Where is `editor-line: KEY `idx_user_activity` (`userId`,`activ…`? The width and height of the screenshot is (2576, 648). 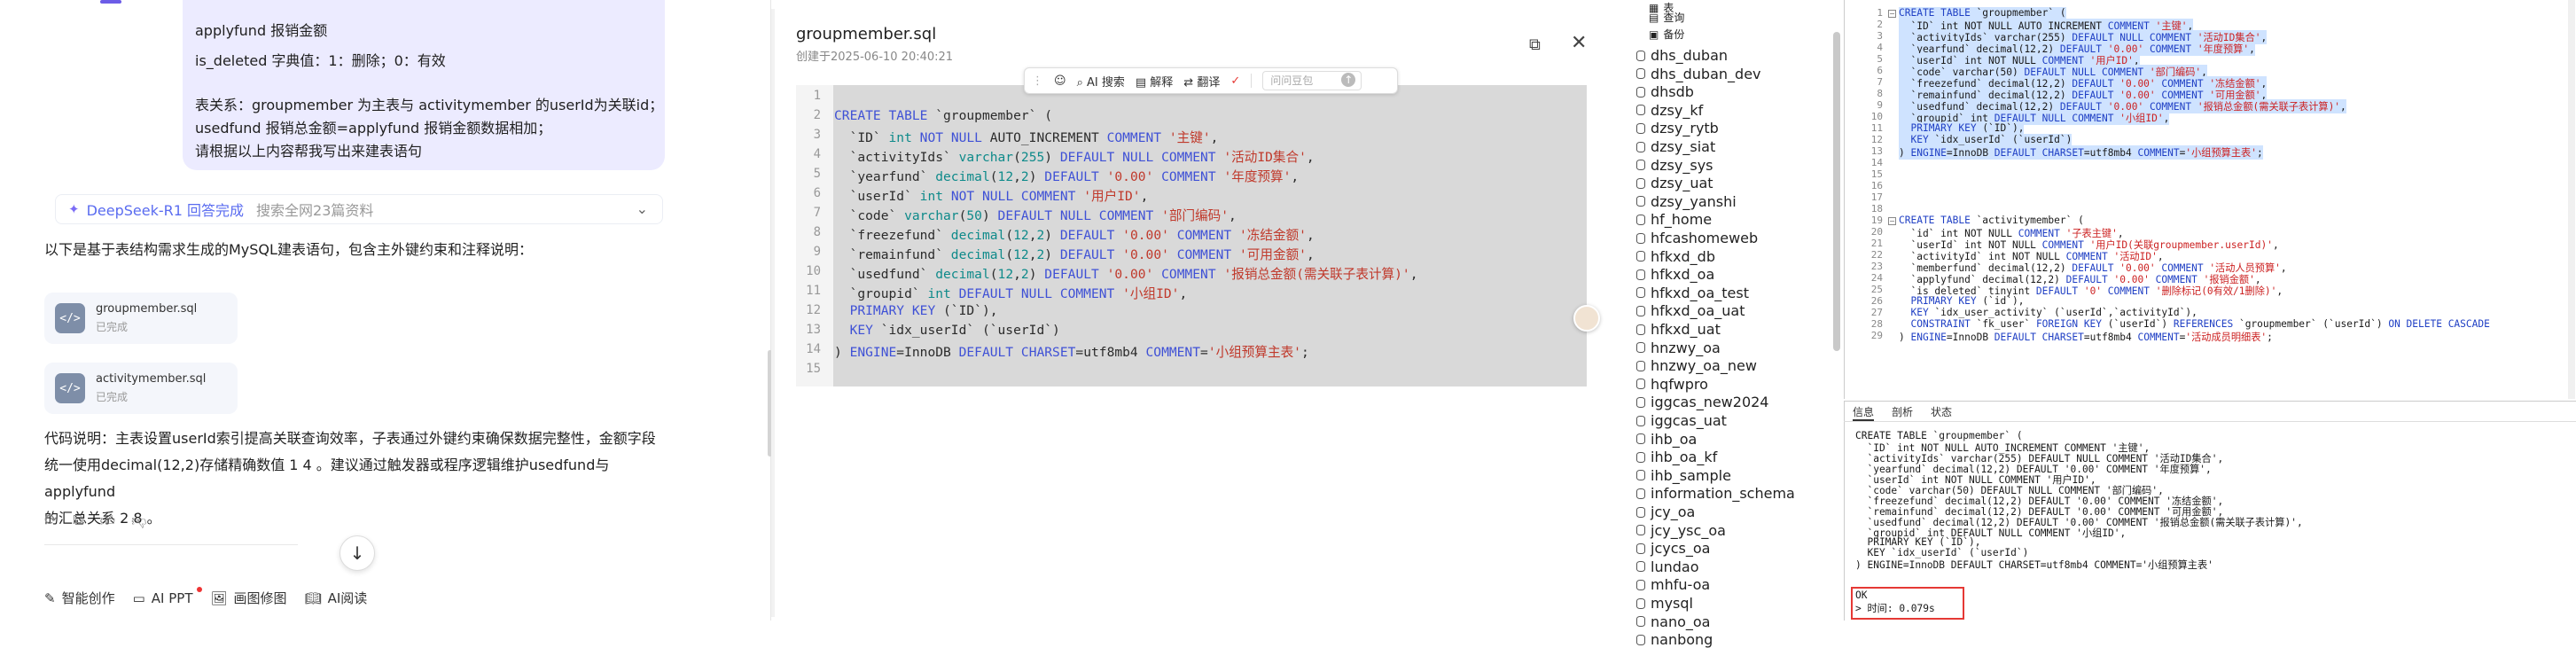
editor-line: KEY `idx_user_activity` (`userId`,`activ… is located at coordinates (2053, 312).